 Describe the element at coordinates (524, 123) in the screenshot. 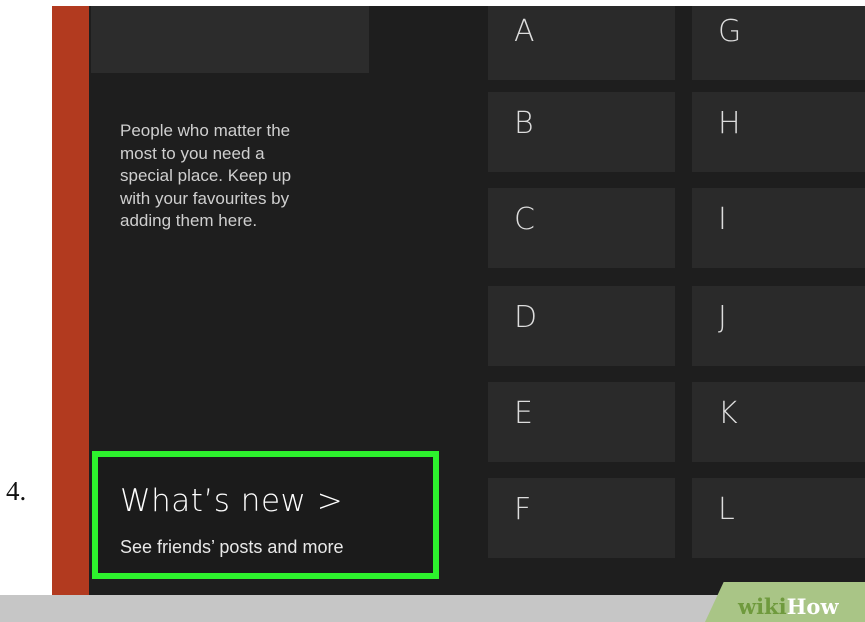

I see `letter-label: B` at that location.